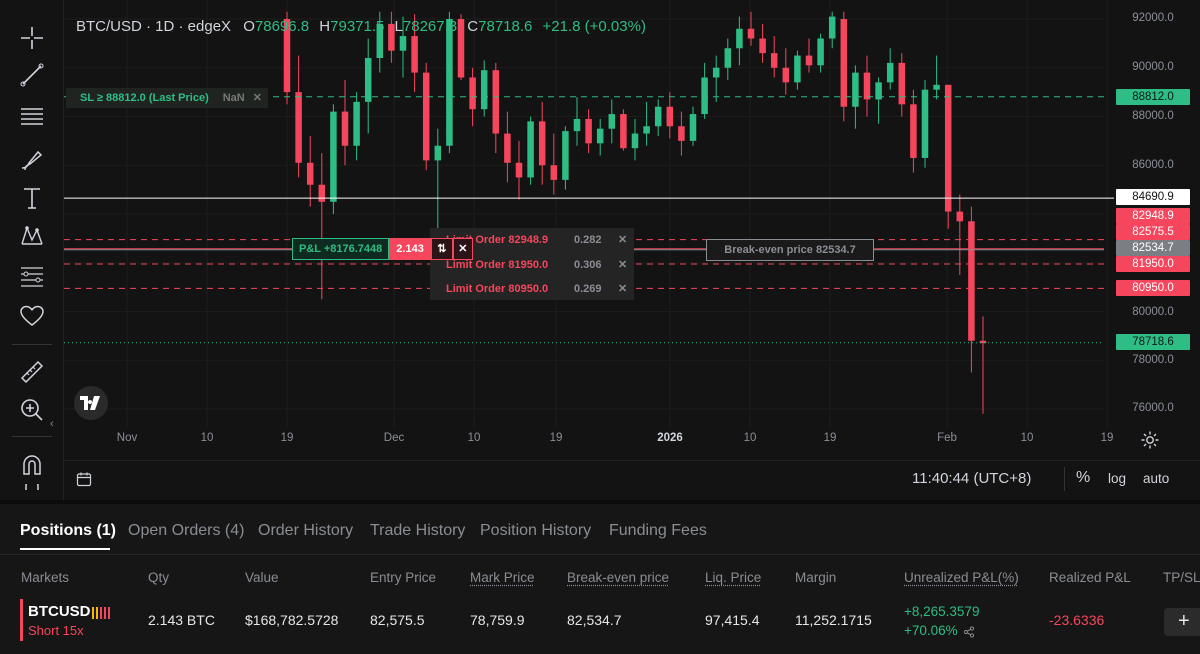  Describe the element at coordinates (497, 289) in the screenshot. I see `limit-order-3-label: Limit Order 80950.0` at that location.